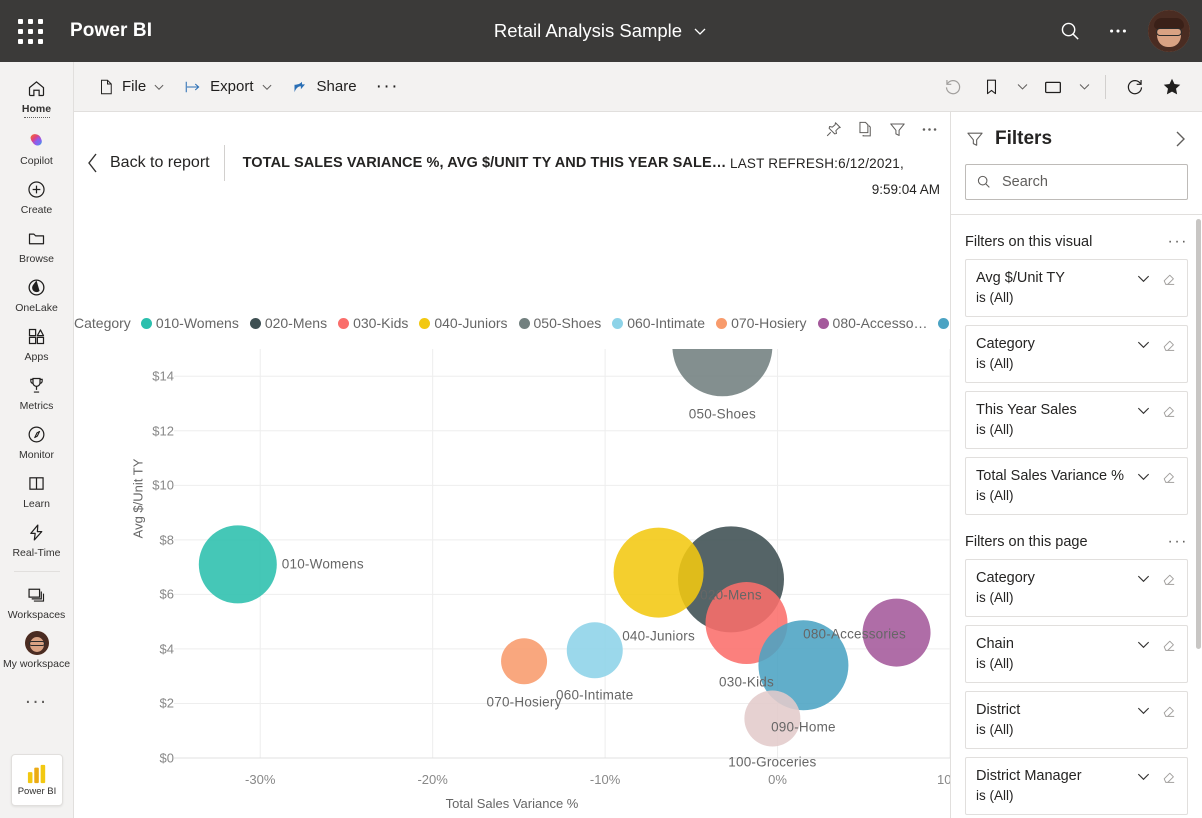 This screenshot has height=818, width=1202. I want to click on filter-card: District is (All), so click(1076, 720).